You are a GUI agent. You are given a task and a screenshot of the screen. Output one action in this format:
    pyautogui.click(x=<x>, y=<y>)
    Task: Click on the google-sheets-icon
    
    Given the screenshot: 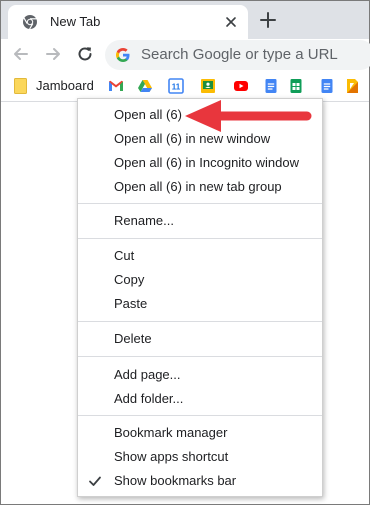 What is the action you would take?
    pyautogui.click(x=296, y=86)
    